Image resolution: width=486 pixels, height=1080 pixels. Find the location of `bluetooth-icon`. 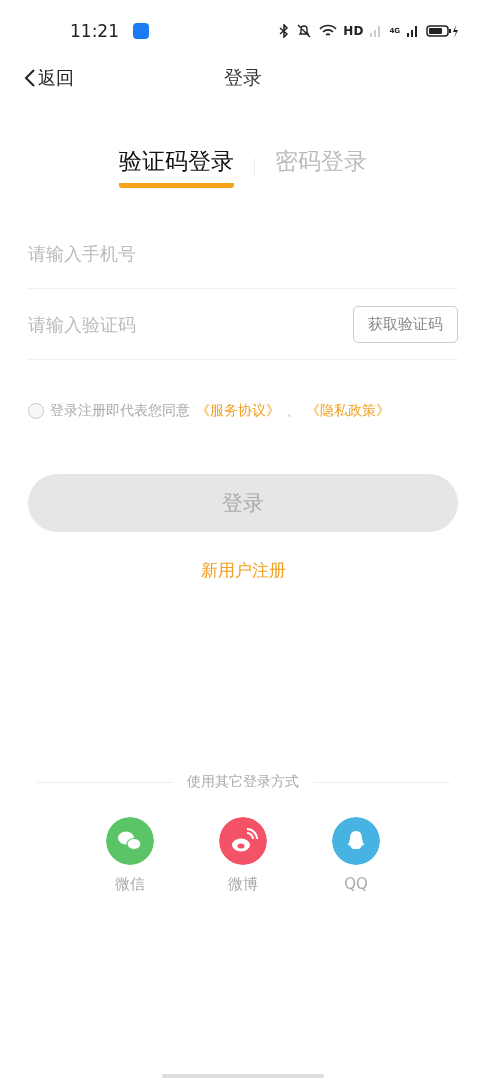

bluetooth-icon is located at coordinates (284, 31).